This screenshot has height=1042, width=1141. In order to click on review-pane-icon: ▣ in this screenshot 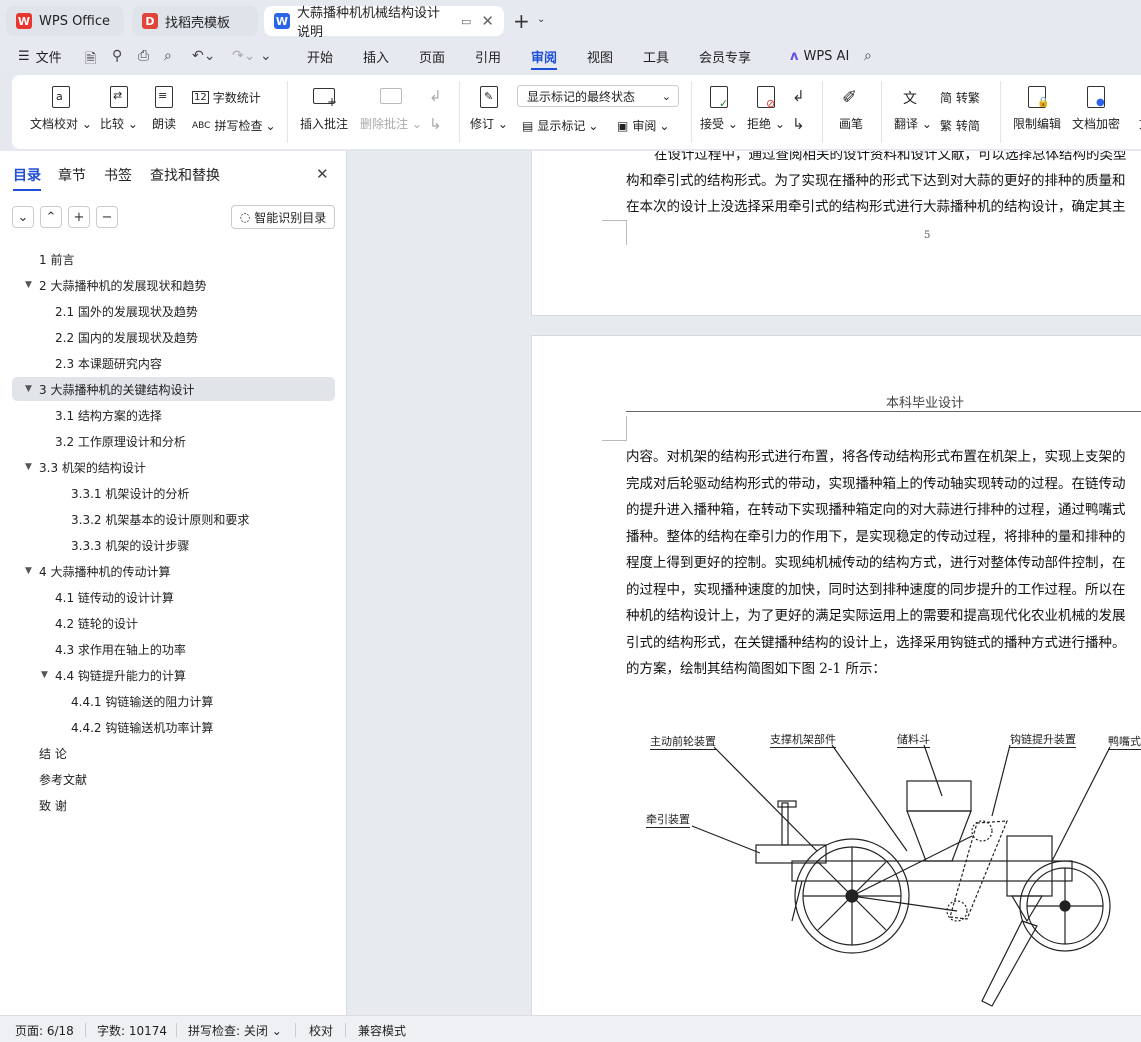, I will do `click(623, 125)`.